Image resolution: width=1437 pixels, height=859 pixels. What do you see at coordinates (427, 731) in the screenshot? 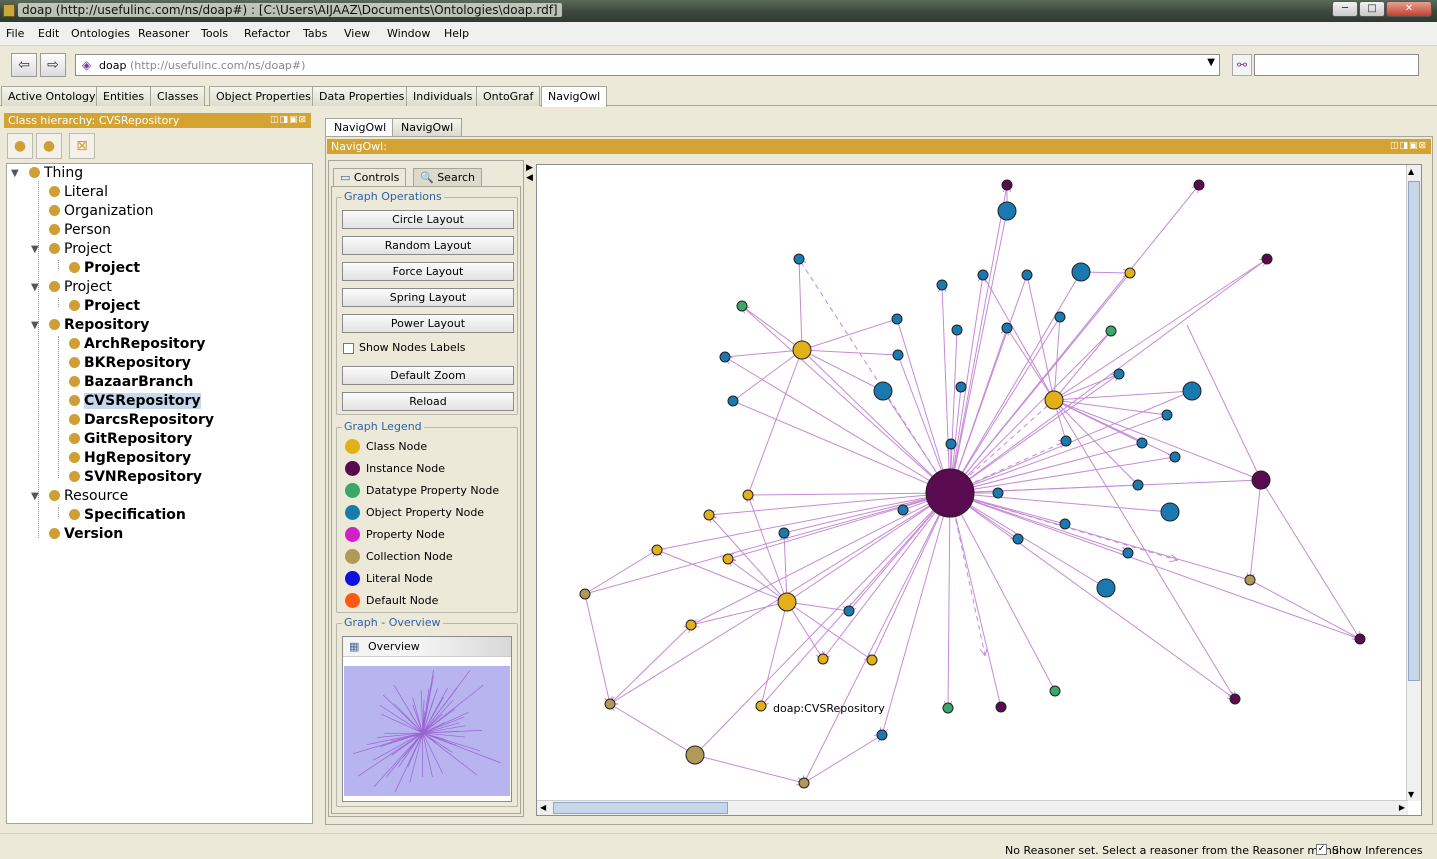
I see `overview-minimap` at bounding box center [427, 731].